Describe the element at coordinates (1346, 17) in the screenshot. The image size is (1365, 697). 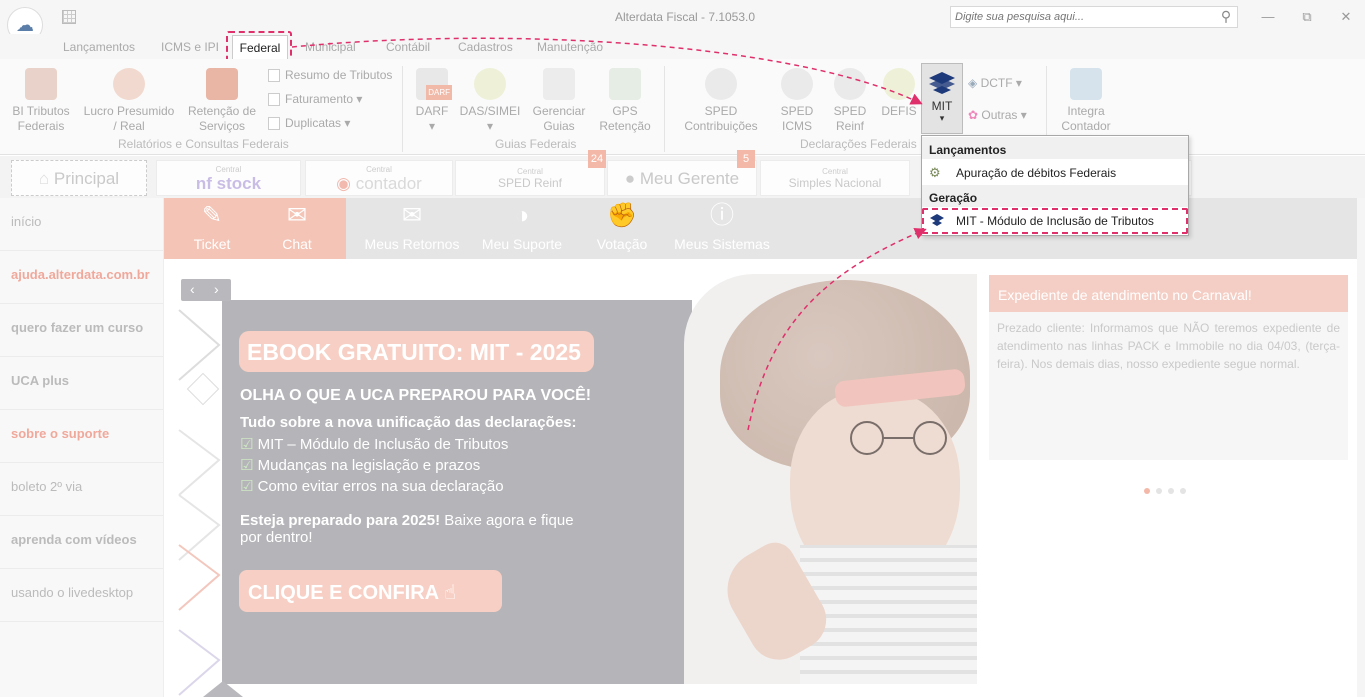
I see `close-icon: ✕` at that location.